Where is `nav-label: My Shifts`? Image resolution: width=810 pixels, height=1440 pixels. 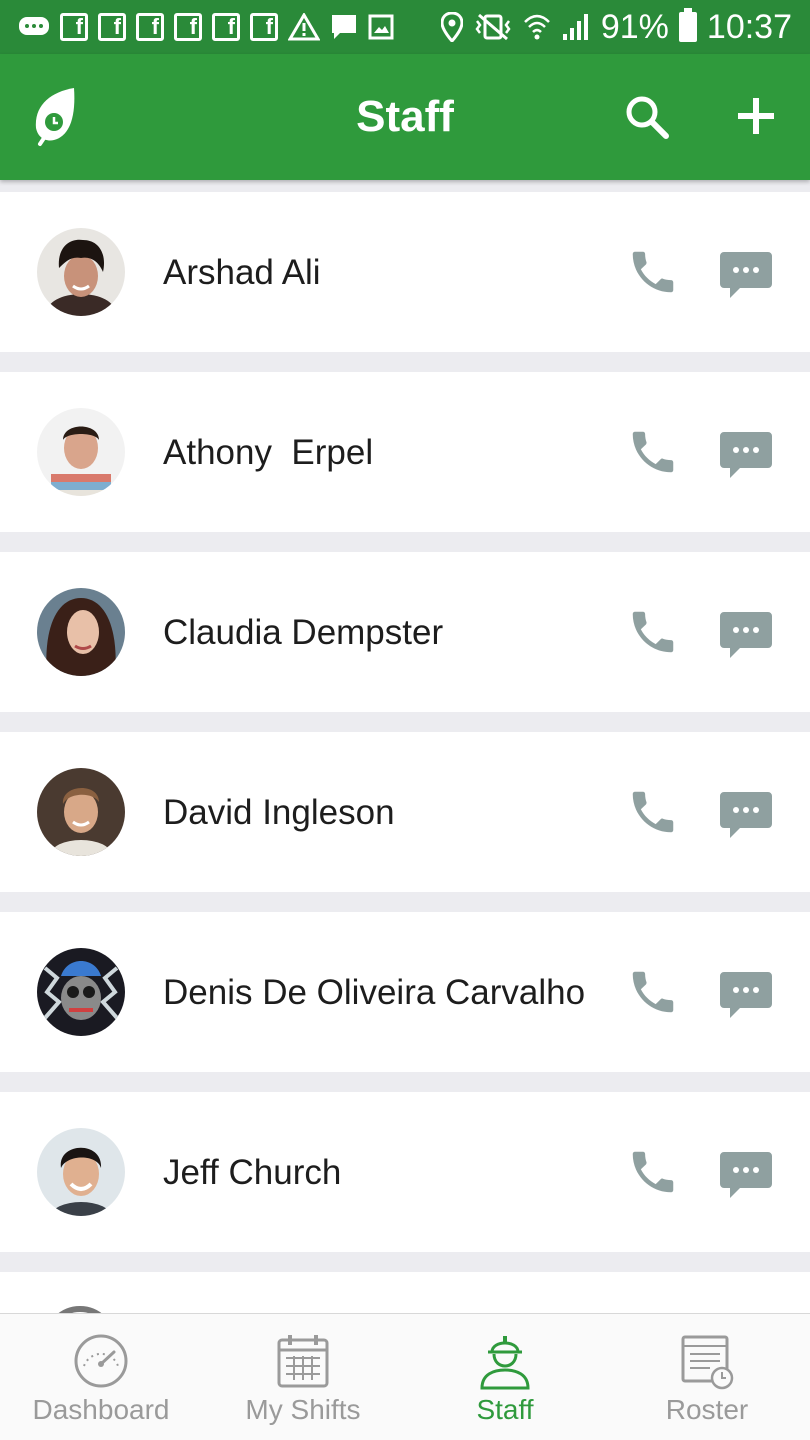 nav-label: My Shifts is located at coordinates (303, 1409).